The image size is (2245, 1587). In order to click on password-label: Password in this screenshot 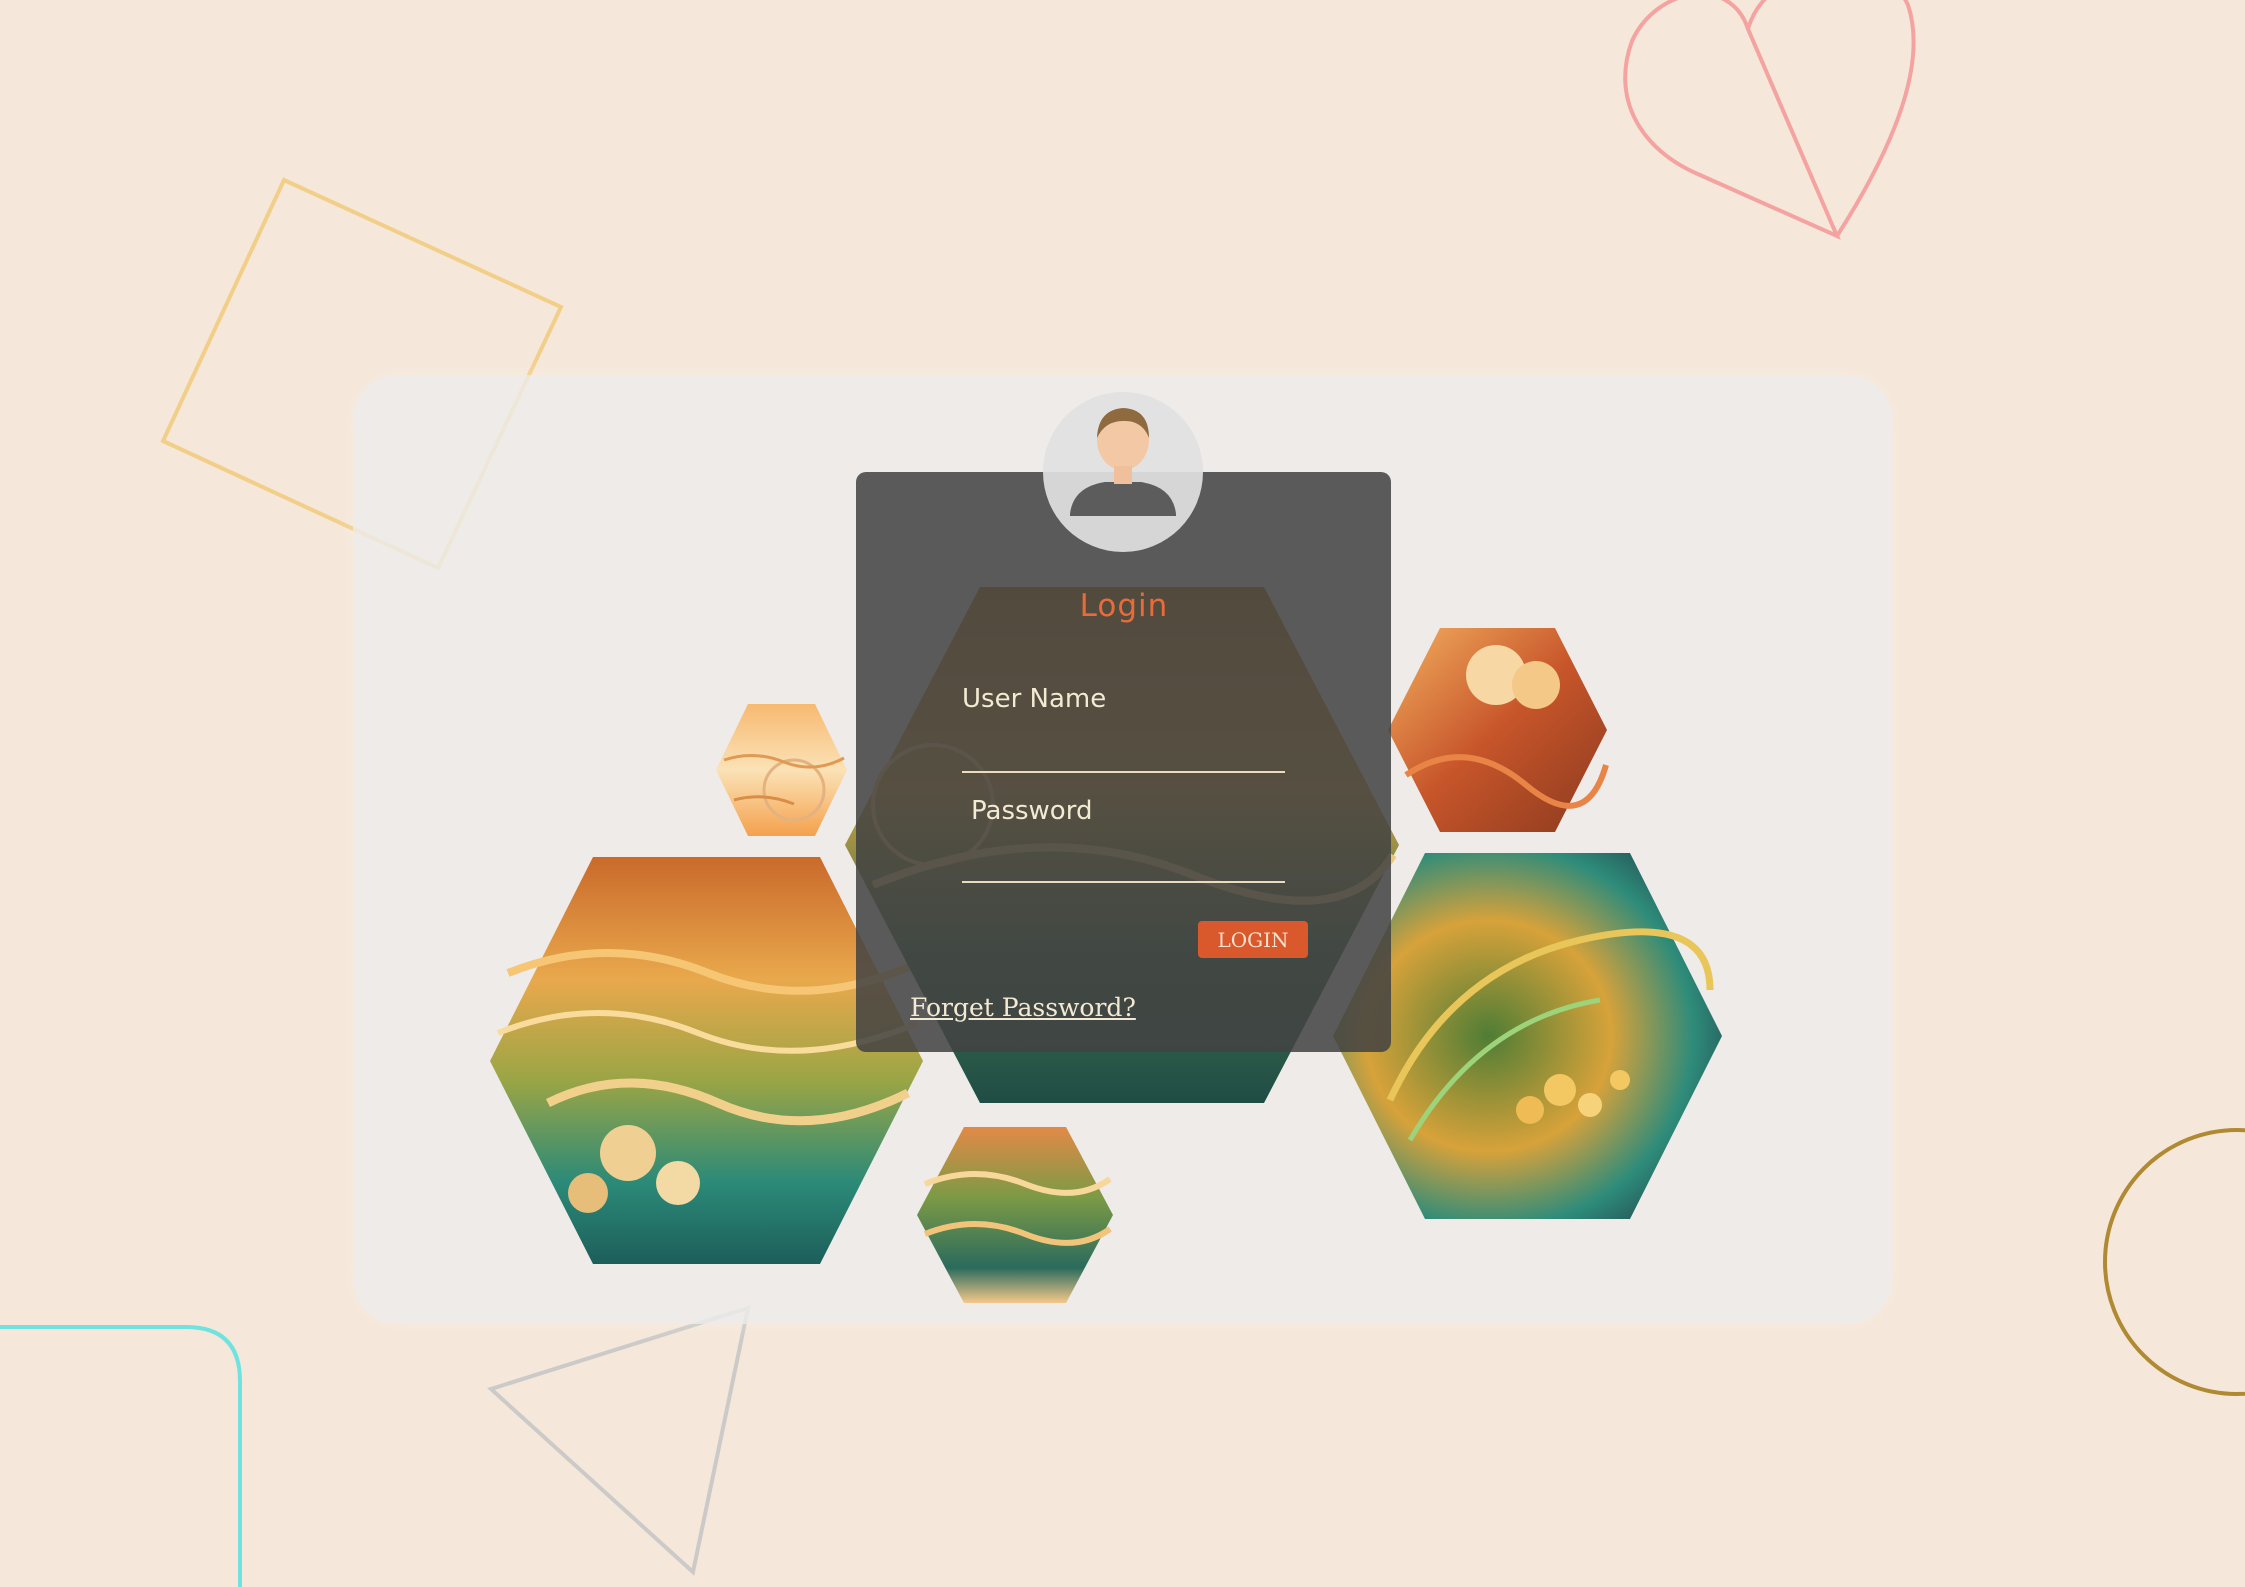, I will do `click(1032, 811)`.